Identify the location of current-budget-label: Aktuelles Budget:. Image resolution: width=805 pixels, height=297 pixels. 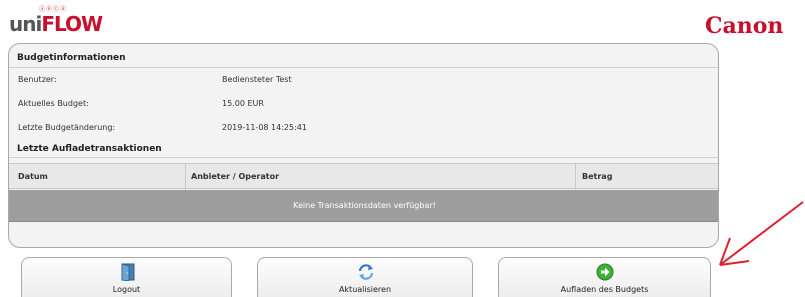
(53, 103).